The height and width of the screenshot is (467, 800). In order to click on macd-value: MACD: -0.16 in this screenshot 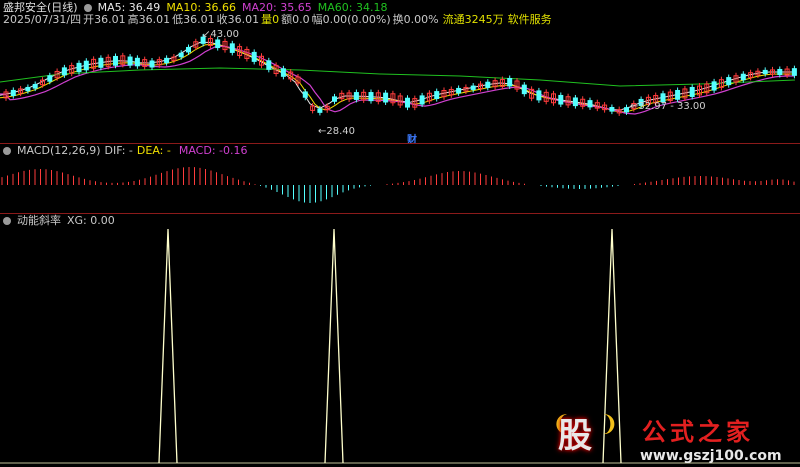, I will do `click(213, 150)`.